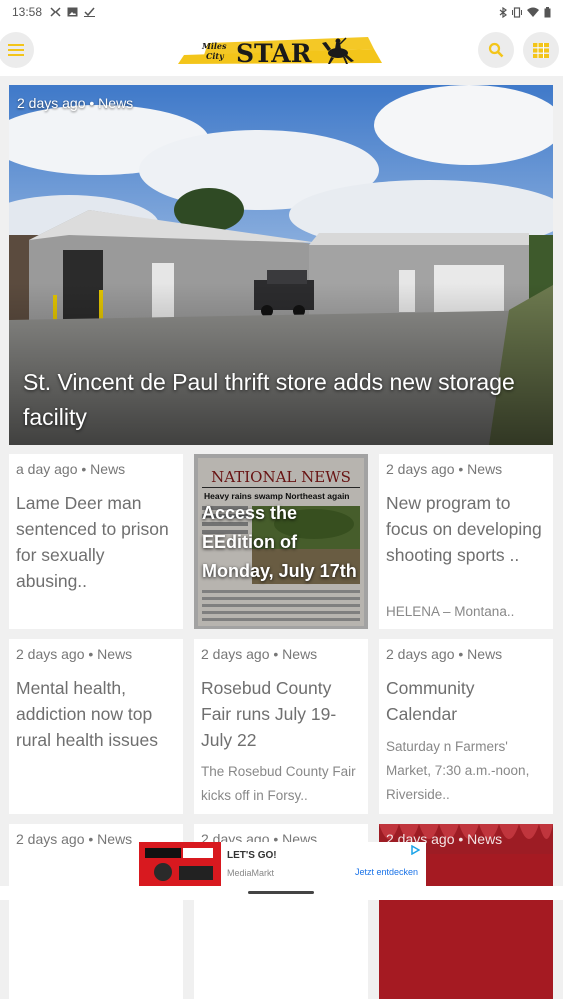 This screenshot has width=563, height=999. I want to click on story-title: Community Calendar, so click(468, 701).